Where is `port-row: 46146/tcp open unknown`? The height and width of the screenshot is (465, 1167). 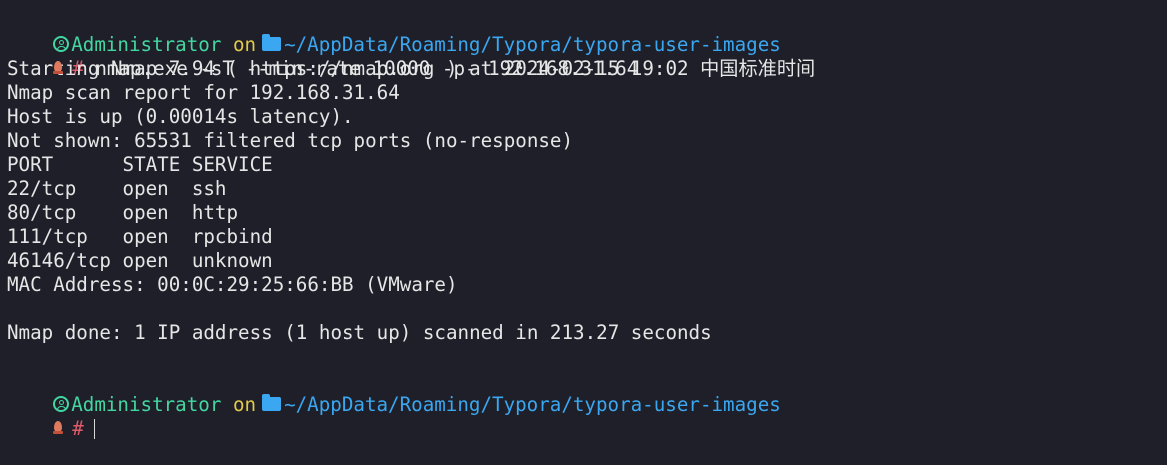
port-row: 46146/tcp open unknown is located at coordinates (140, 260).